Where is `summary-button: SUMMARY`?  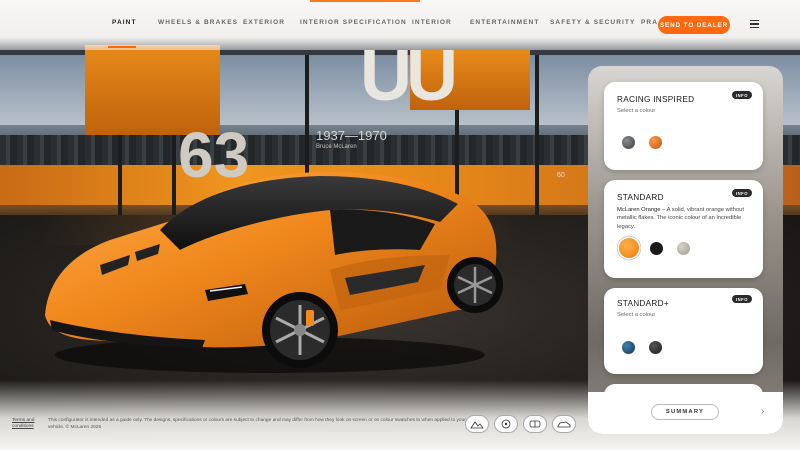
summary-button: SUMMARY is located at coordinates (685, 412).